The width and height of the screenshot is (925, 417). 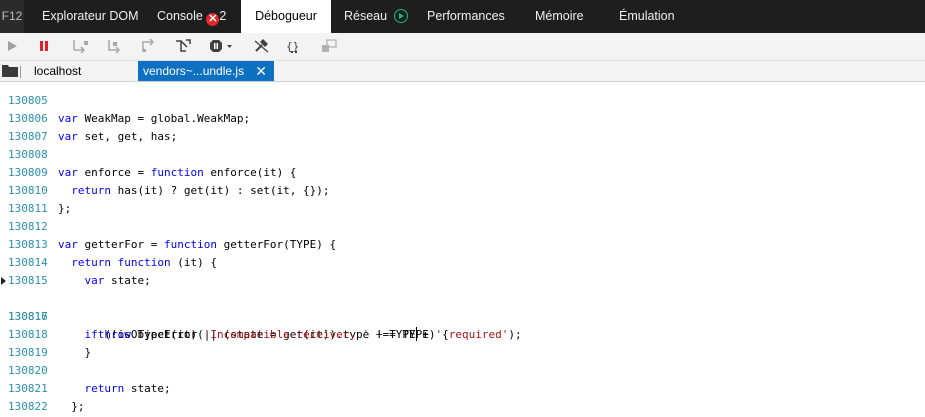 I want to click on file-tab-label: vendors~...undle.js, so click(x=194, y=71).